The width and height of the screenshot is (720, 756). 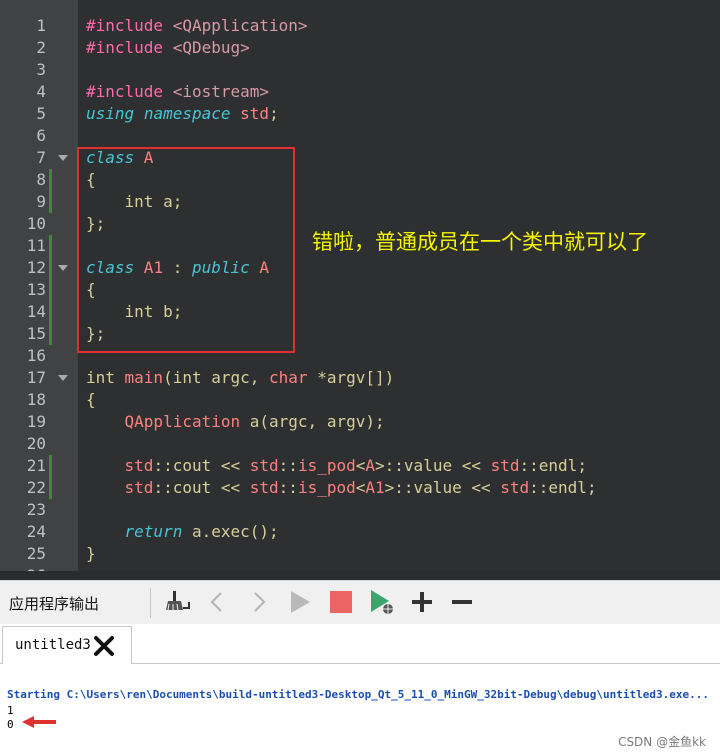 I want to click on line-number: 4, so click(x=41, y=91).